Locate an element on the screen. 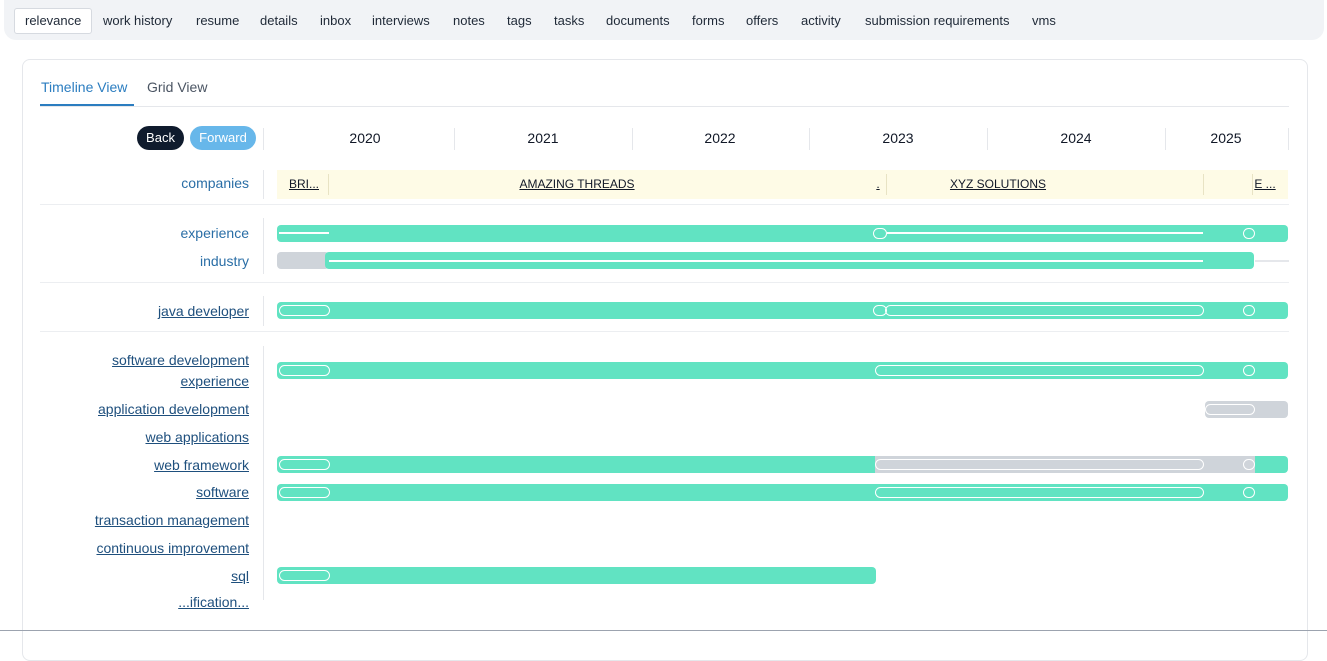 Image resolution: width=1327 pixels, height=661 pixels. year-2024: 2024 is located at coordinates (1076, 138).